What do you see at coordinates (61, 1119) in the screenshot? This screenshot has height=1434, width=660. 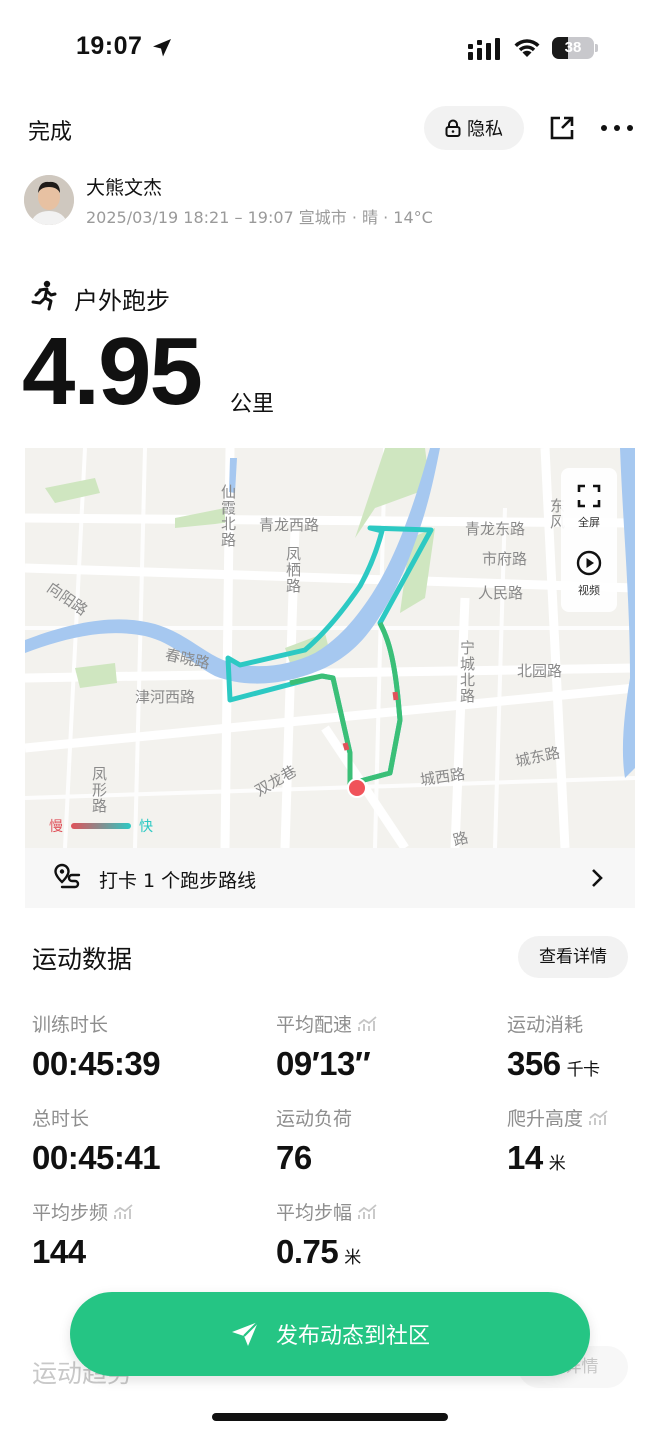 I see `stat-label: 总时长` at bounding box center [61, 1119].